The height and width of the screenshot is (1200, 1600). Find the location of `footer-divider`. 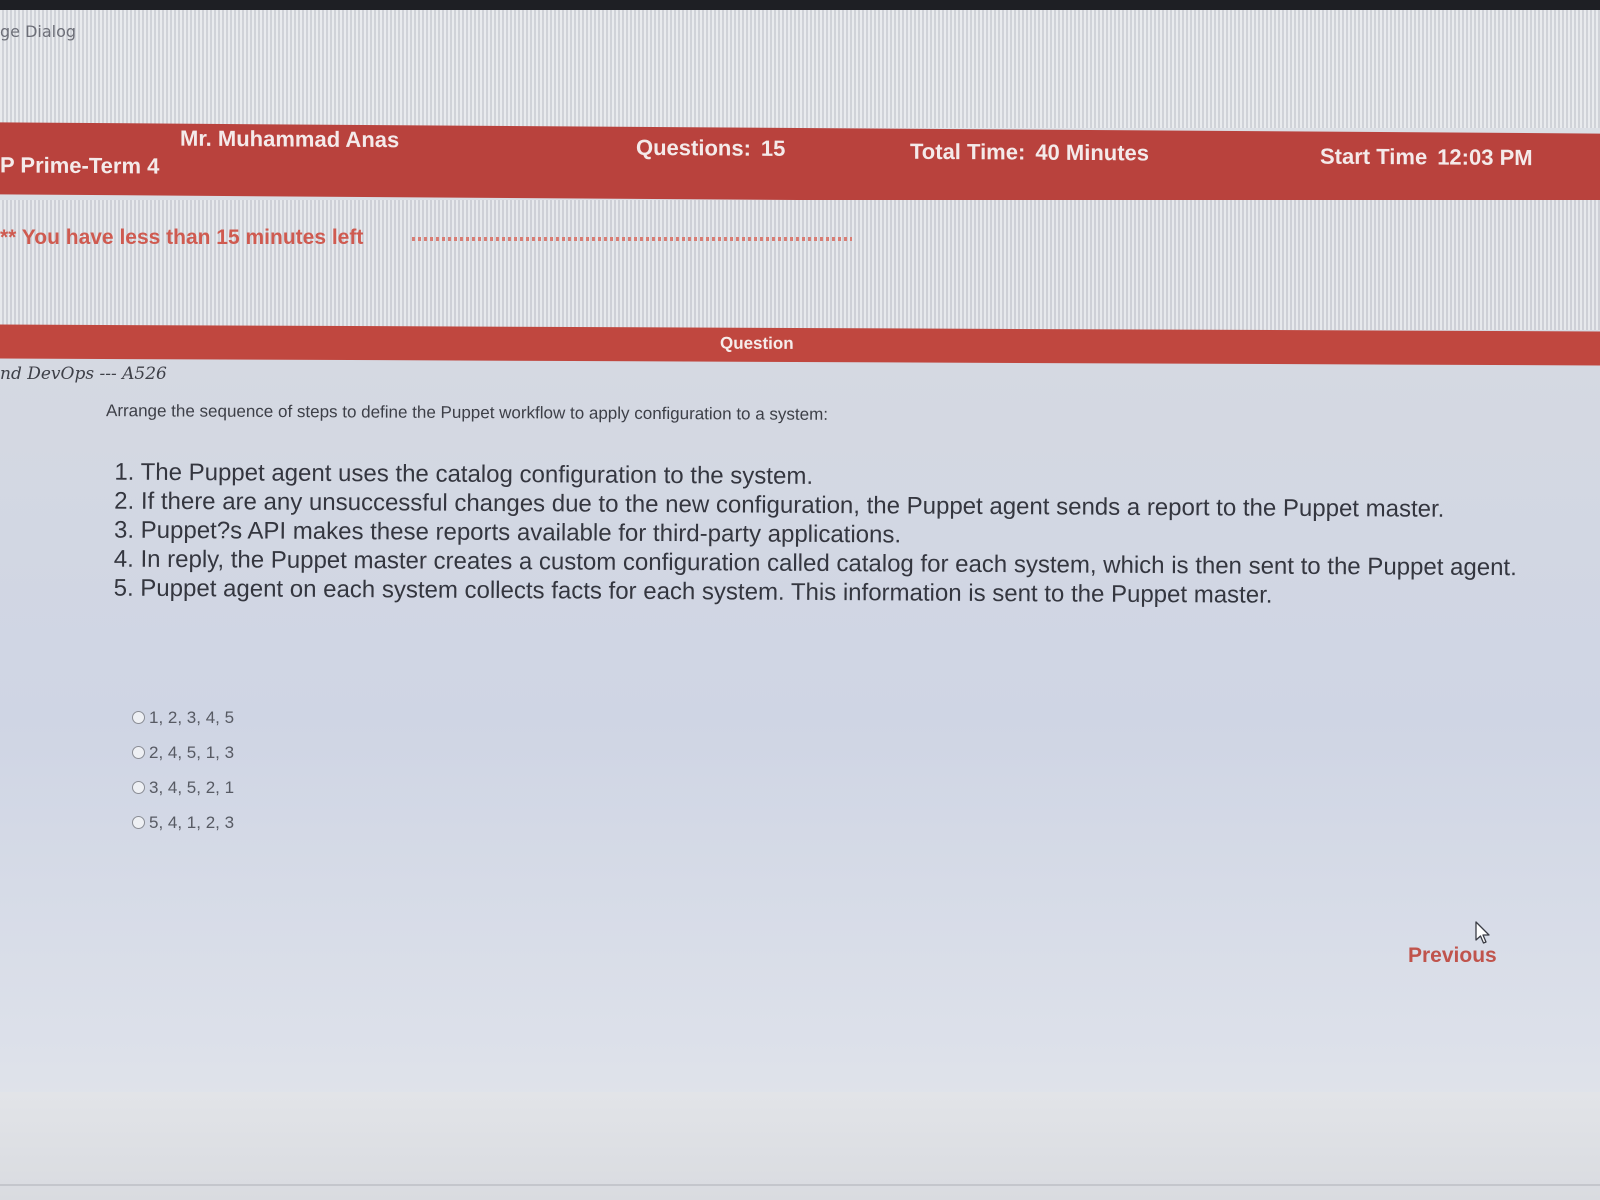

footer-divider is located at coordinates (800, 1185).